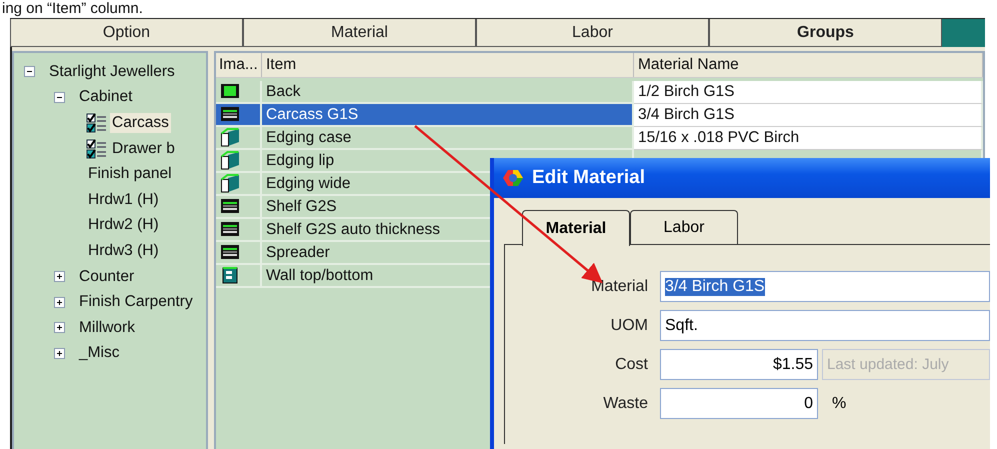  I want to click on tree-item: Cabinet, so click(105, 97).